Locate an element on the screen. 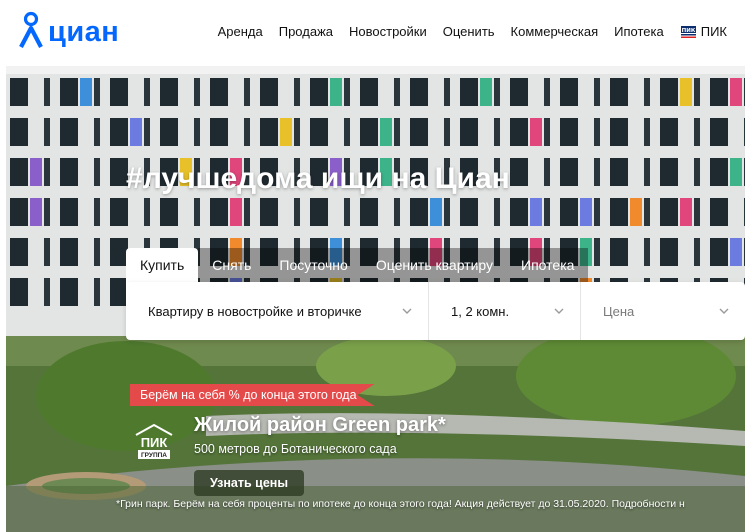 This screenshot has height=532, width=745. pik-group-logo: ПИК ГРУППА is located at coordinates (154, 441).